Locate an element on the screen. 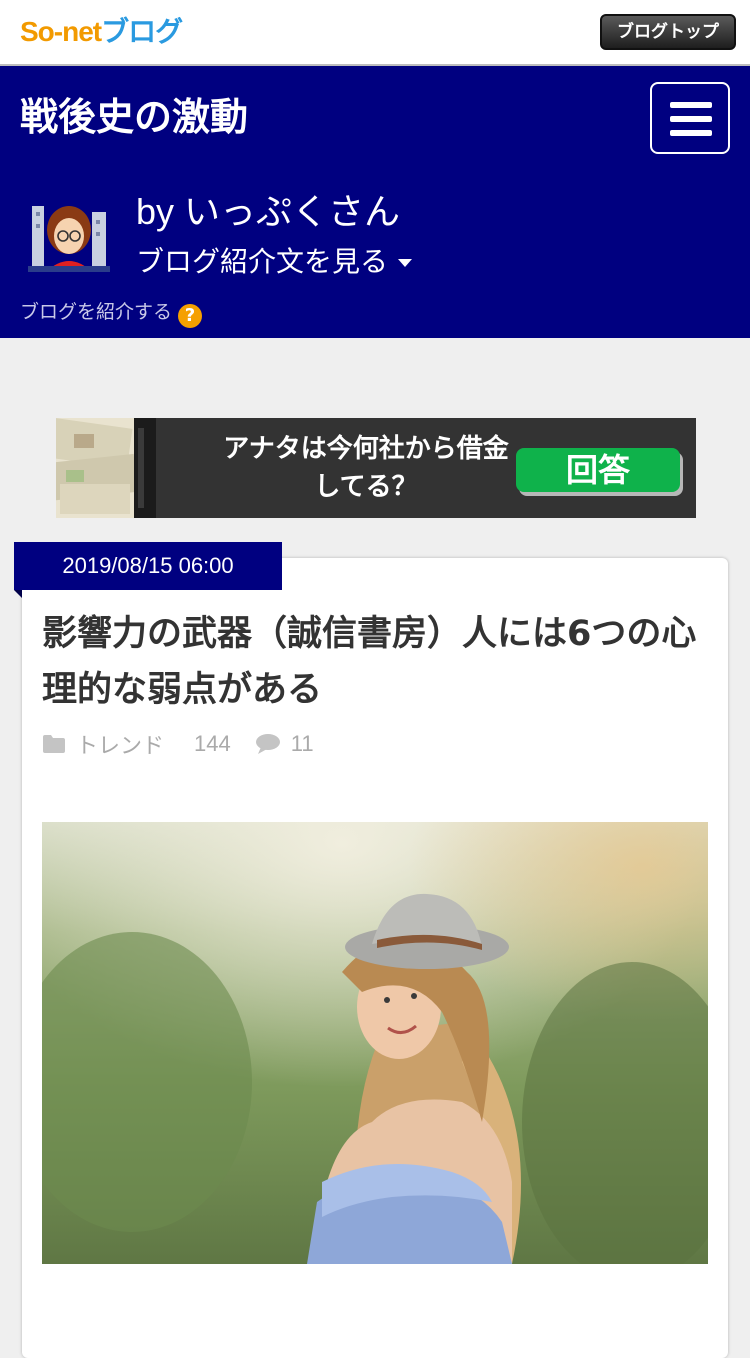 This screenshot has width=750, height=1358. help-icon: ? is located at coordinates (190, 316).